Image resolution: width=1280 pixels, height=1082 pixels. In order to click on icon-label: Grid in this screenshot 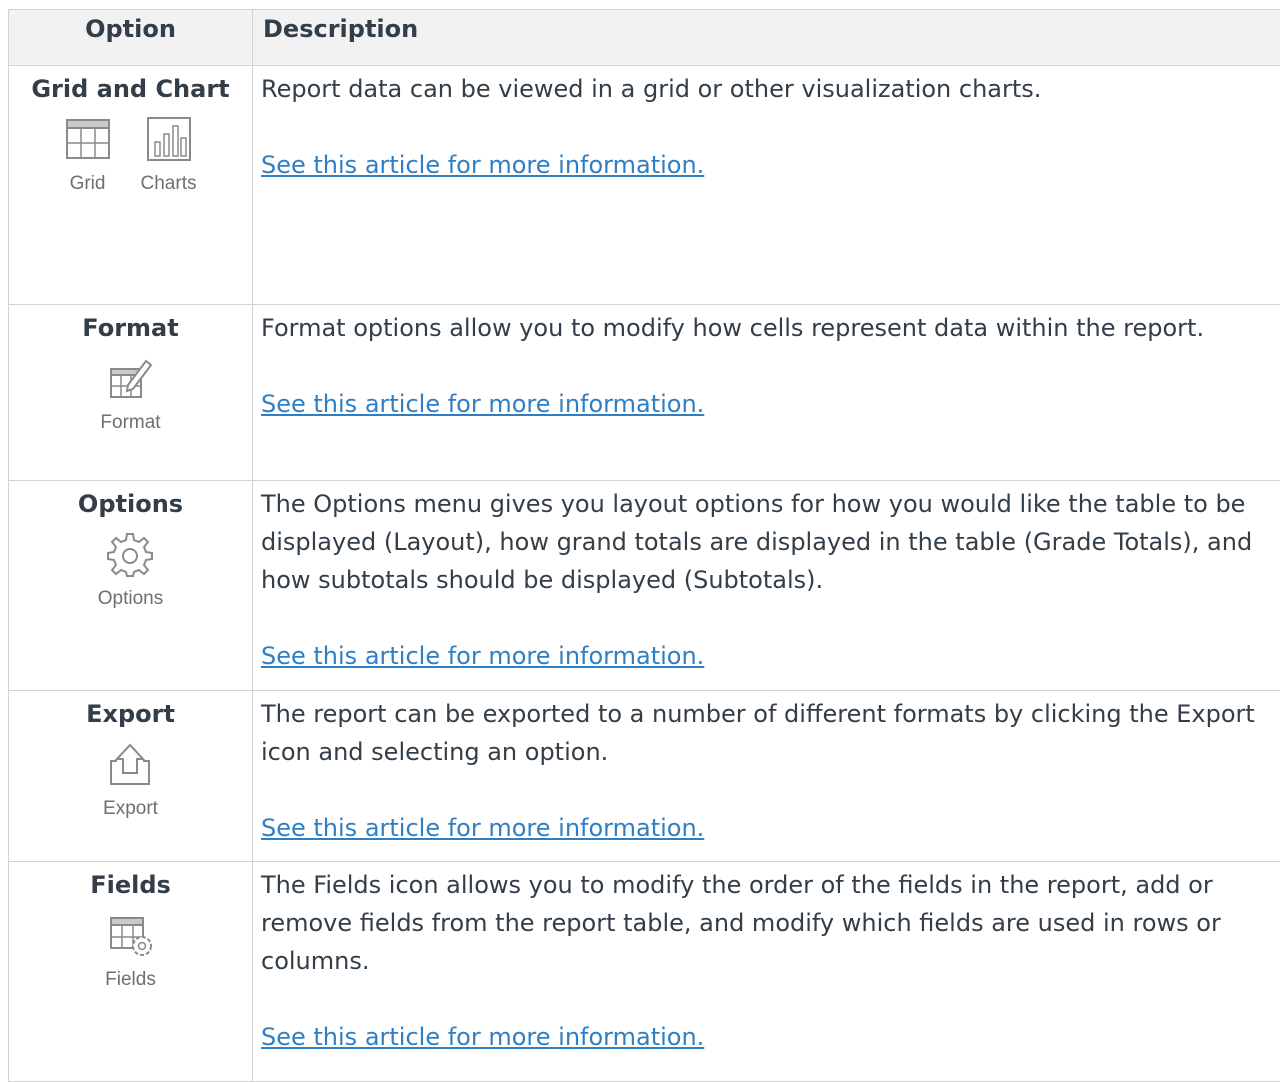, I will do `click(88, 184)`.